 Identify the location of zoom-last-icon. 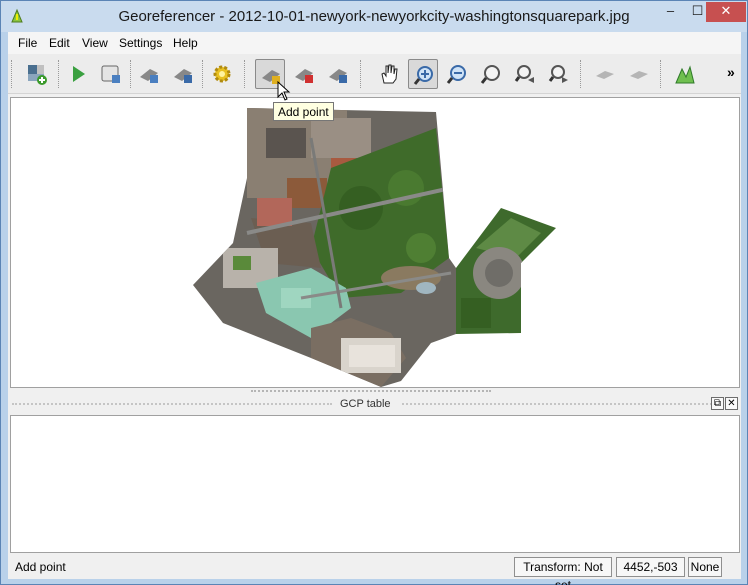
(524, 74).